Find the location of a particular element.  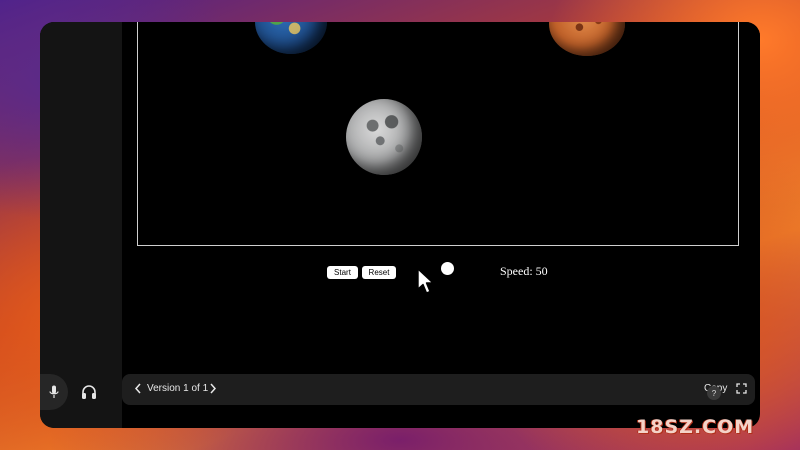

chevron-left-icon is located at coordinates (139, 389).